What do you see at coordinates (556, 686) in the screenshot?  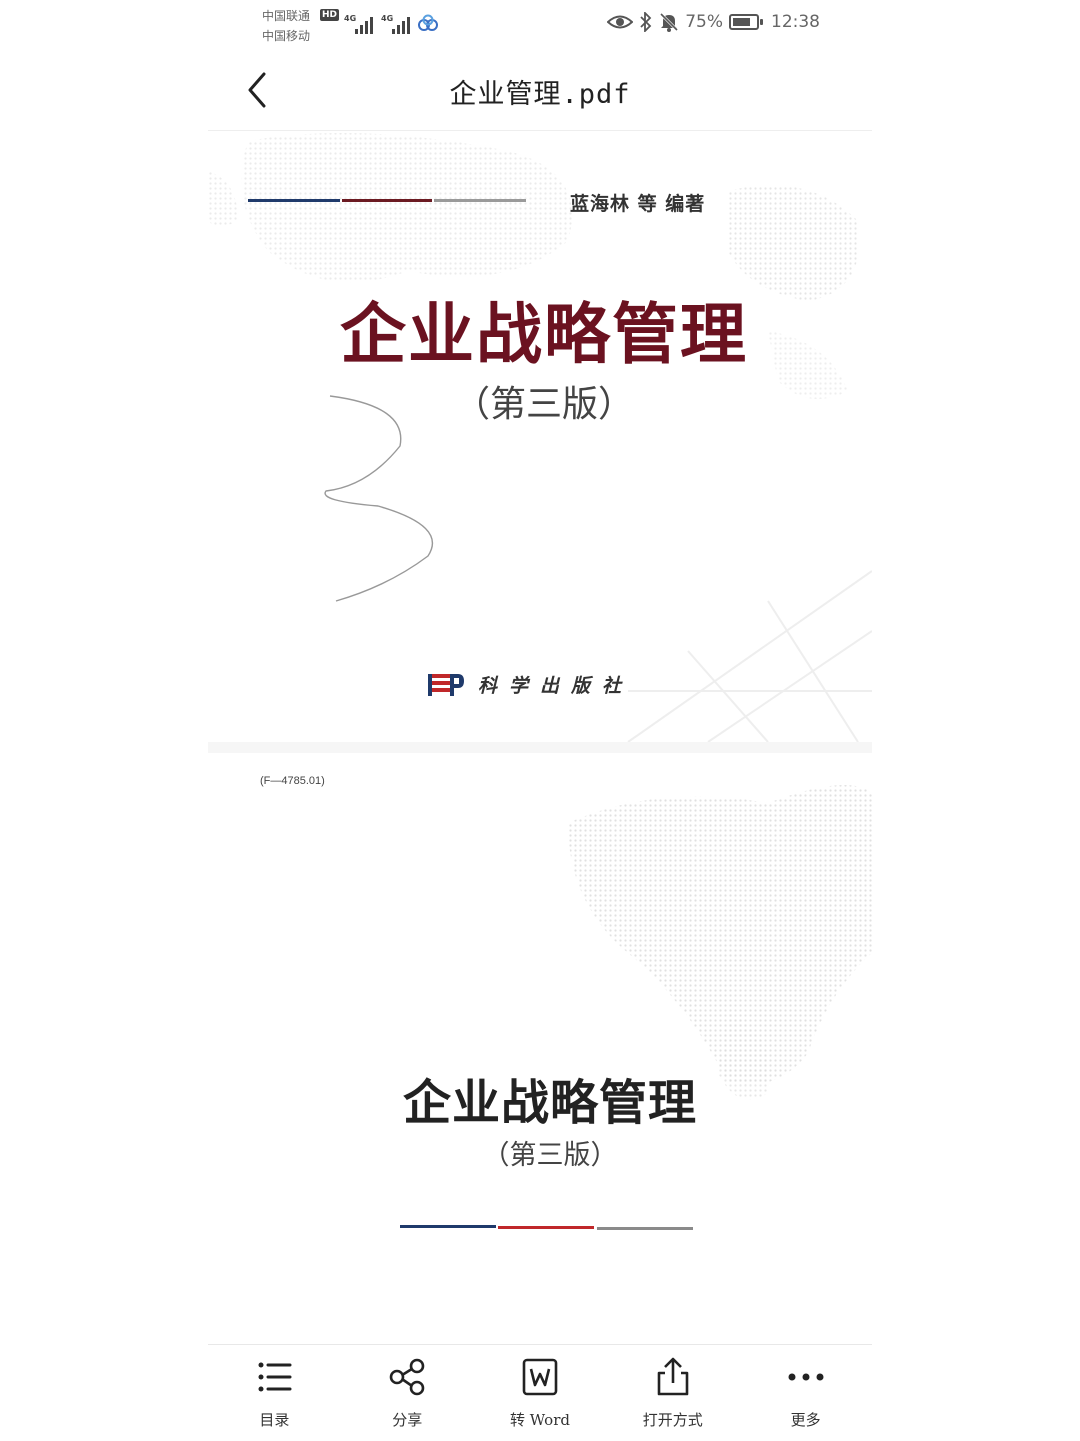 I see `publisher-name: 科学出版社` at bounding box center [556, 686].